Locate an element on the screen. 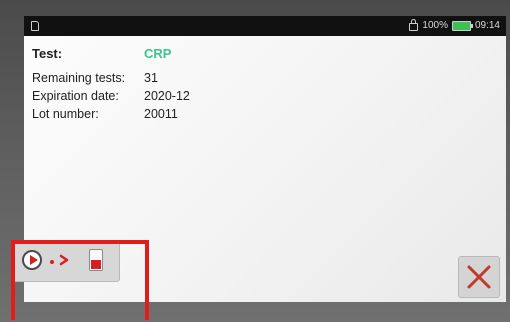  close-icon is located at coordinates (479, 277).